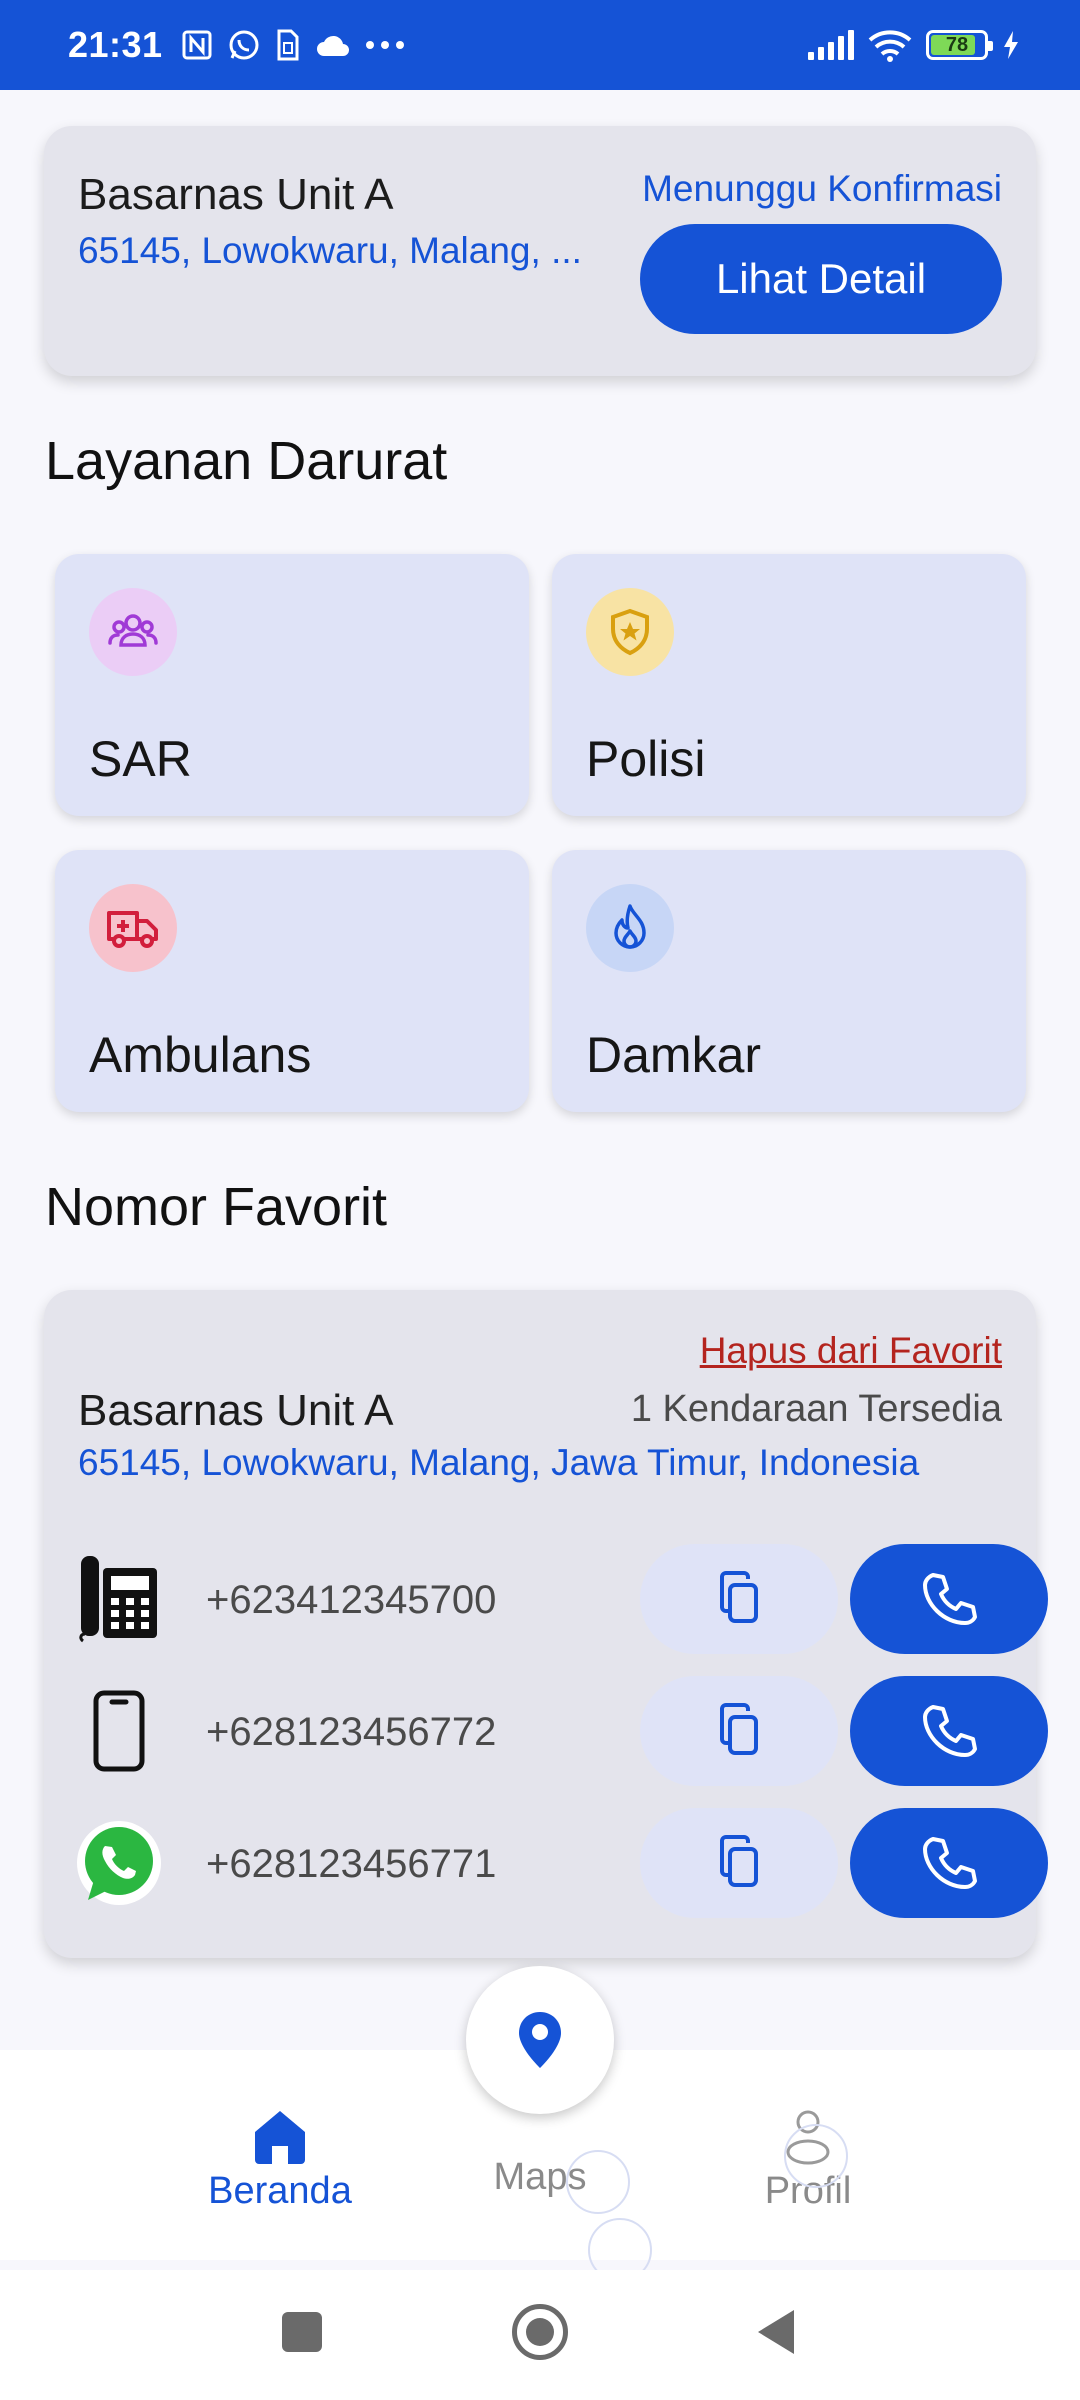 This screenshot has height=2400, width=1080. What do you see at coordinates (351, 1864) in the screenshot?
I see `phone-number: +628123456771` at bounding box center [351, 1864].